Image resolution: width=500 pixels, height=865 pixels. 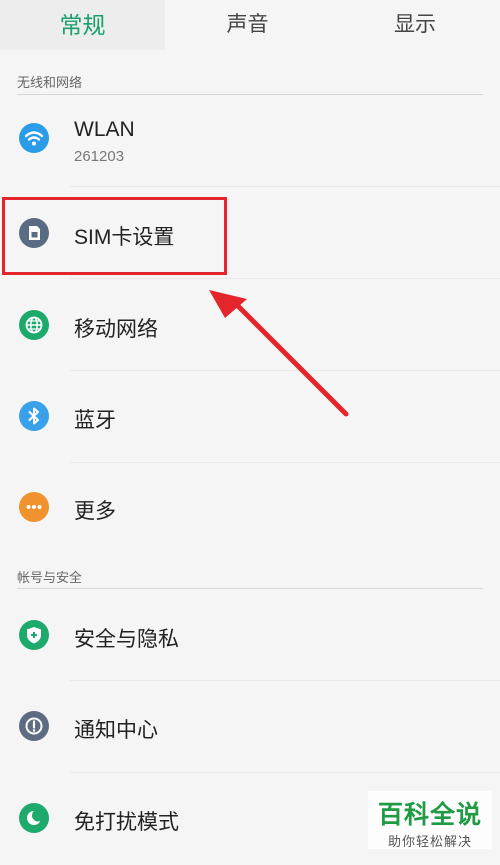 I want to click on watermark-logo: 百科全说 助你轻松解决, so click(x=430, y=820).